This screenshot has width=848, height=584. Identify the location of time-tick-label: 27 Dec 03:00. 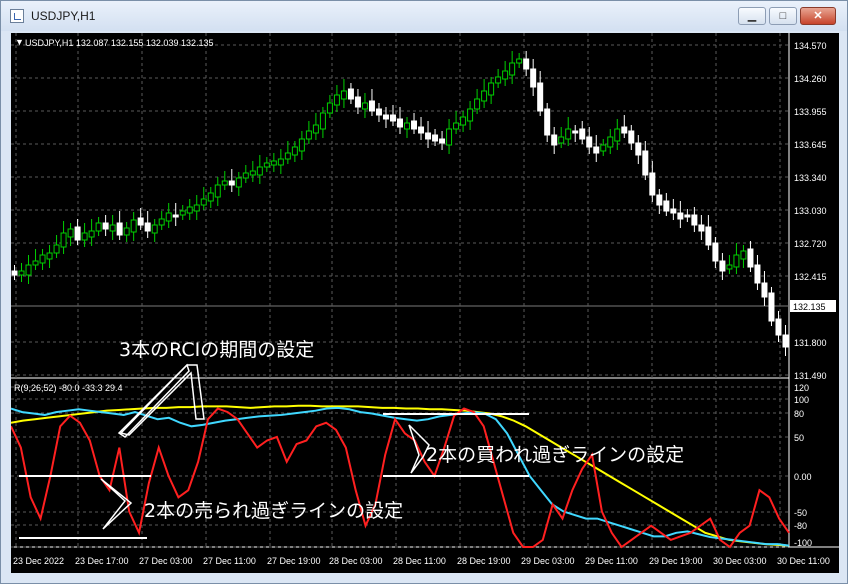
(166, 561).